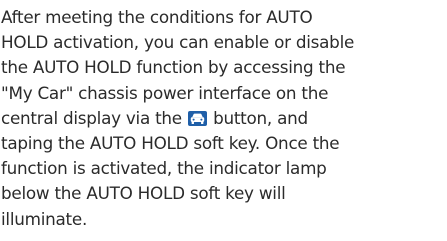  I want to click on text-fragment: button, and, so click(260, 117).